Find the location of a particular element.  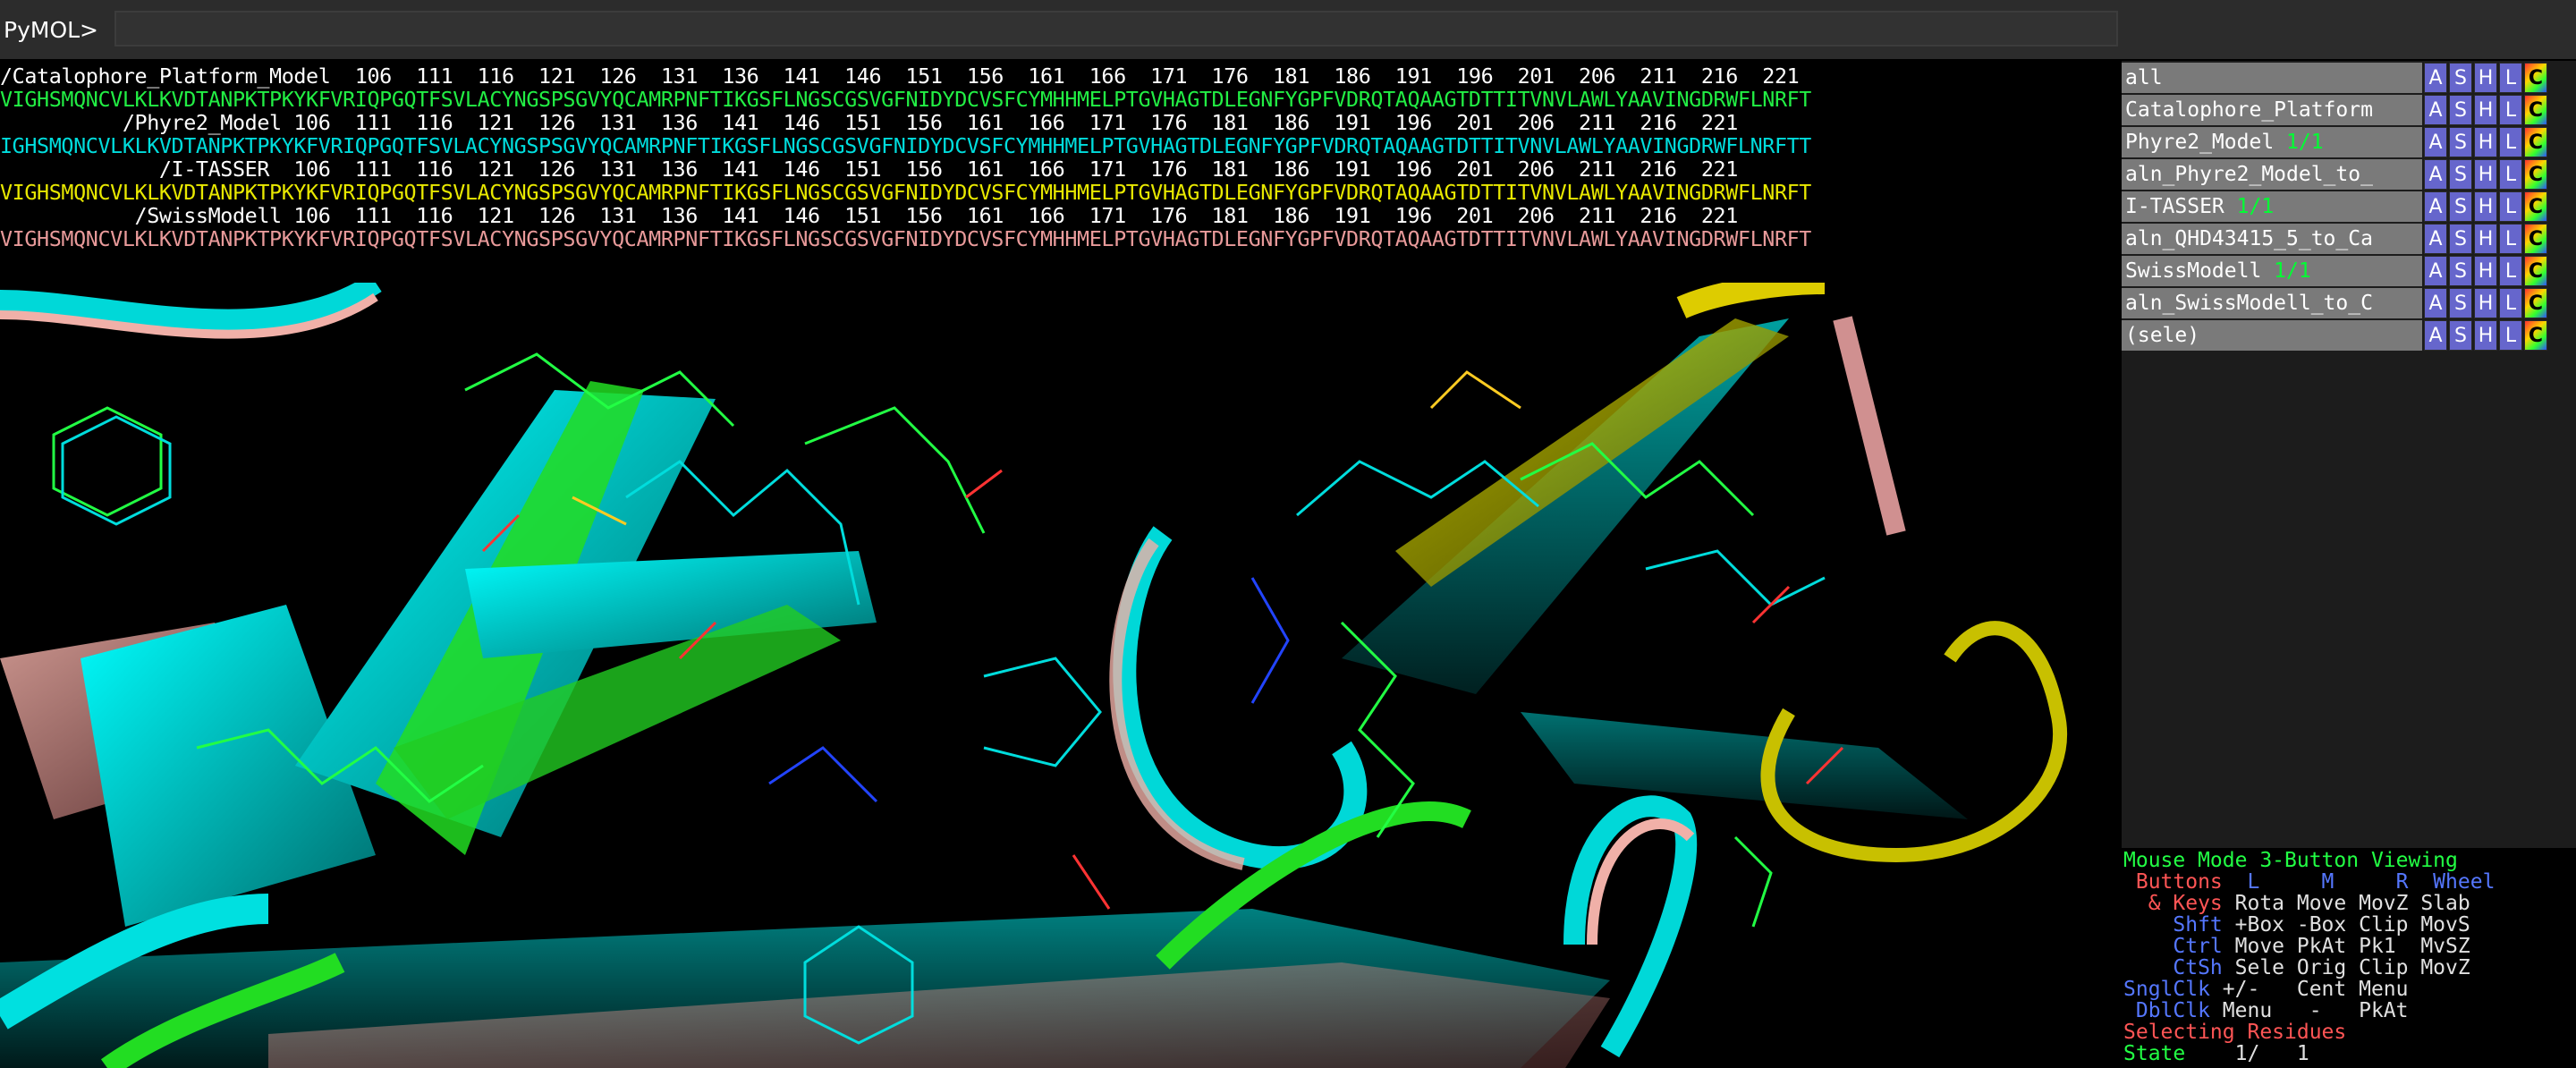

object-row: aln_Phyre2_Model_to_ A S H L C is located at coordinates (2349, 174).